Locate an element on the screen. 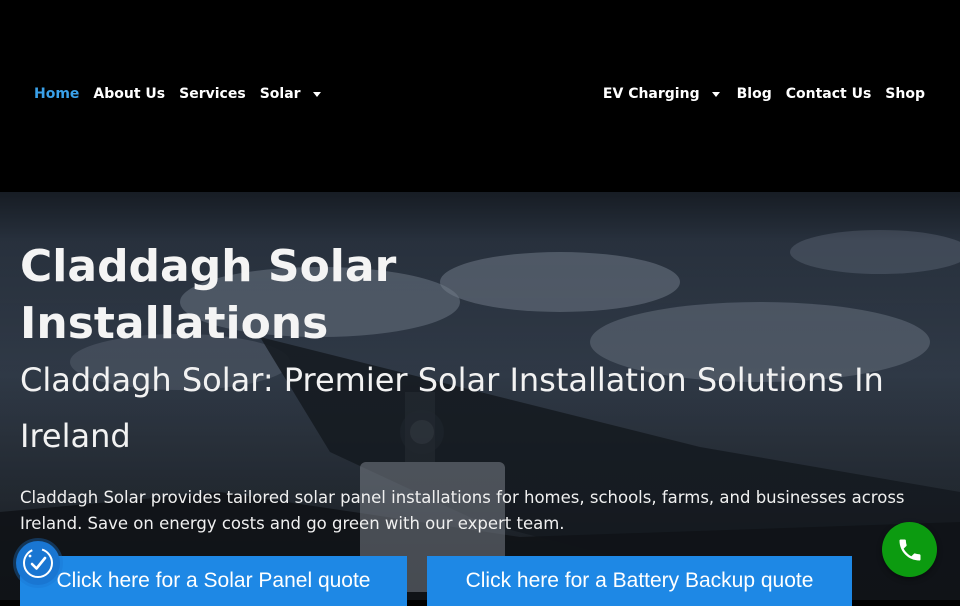 The height and width of the screenshot is (606, 960). main-nav-left: Home About Us Services Solar is located at coordinates (184, 94).